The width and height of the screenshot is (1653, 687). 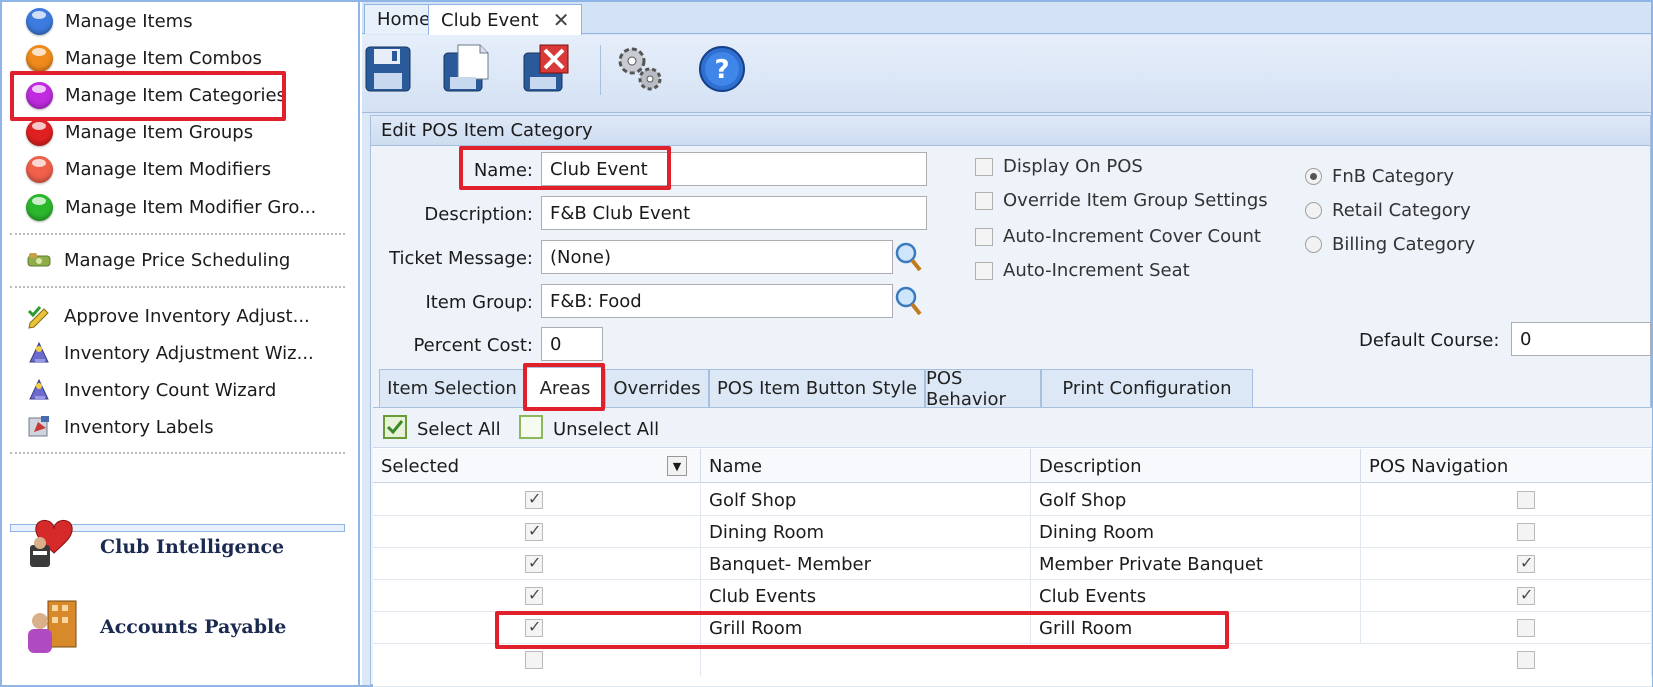 What do you see at coordinates (1012, 532) in the screenshot?
I see `table-row: Dining Room Dining Room` at bounding box center [1012, 532].